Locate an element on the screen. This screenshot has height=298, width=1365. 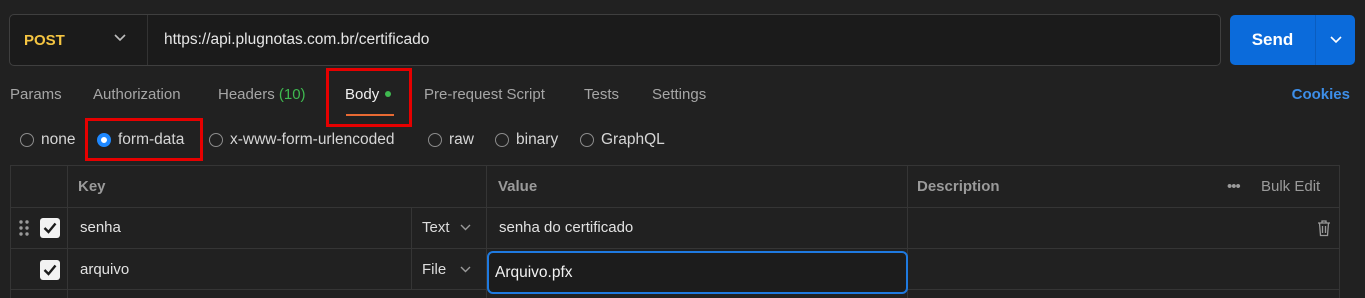
value-cell: senha do certificado is located at coordinates (566, 227).